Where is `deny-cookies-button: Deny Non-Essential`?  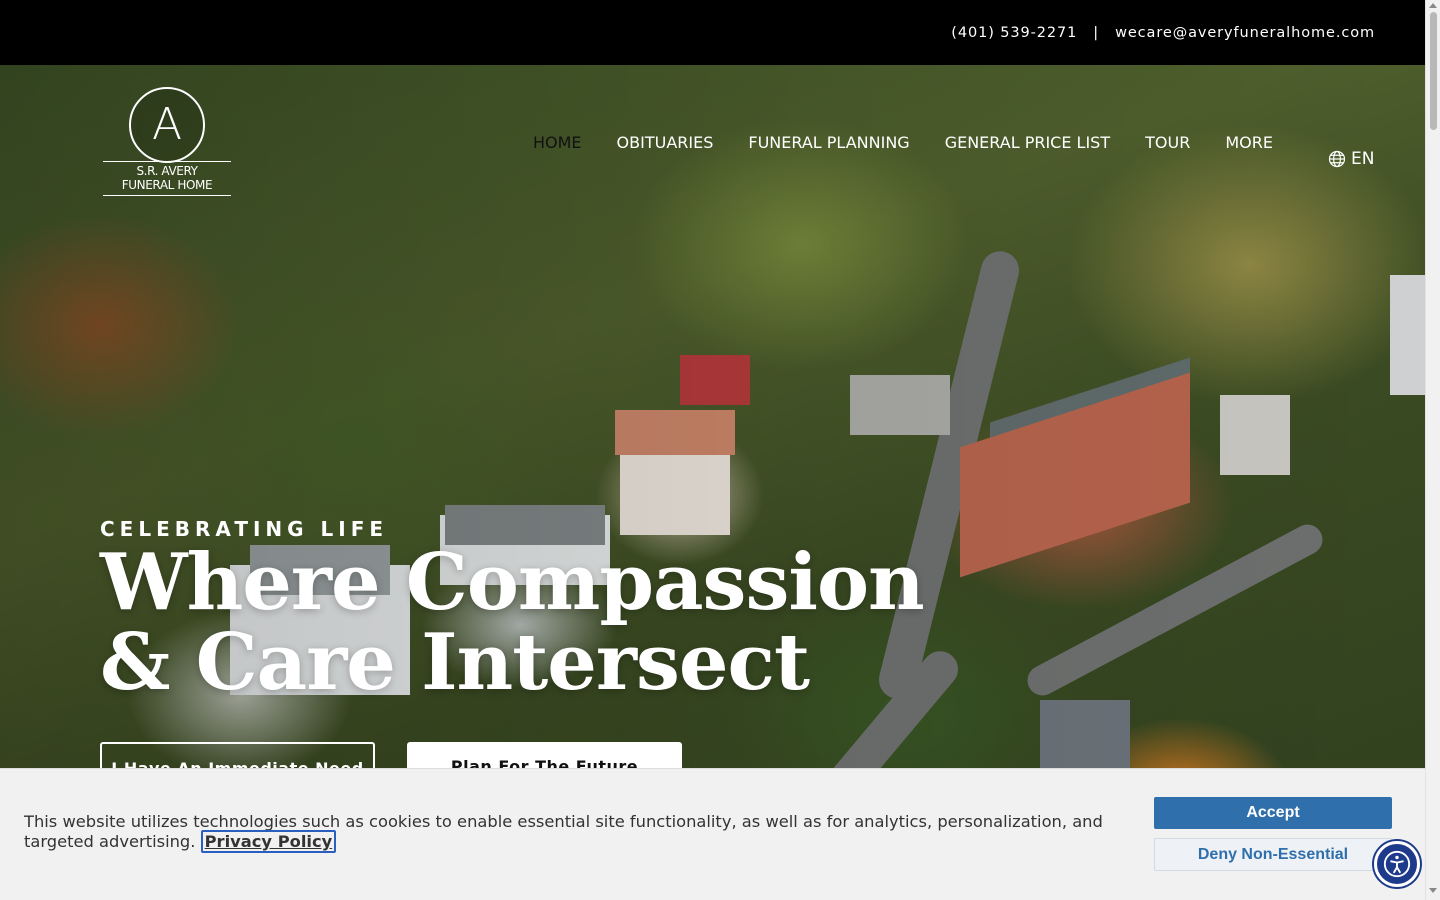 deny-cookies-button: Deny Non-Essential is located at coordinates (1273, 854).